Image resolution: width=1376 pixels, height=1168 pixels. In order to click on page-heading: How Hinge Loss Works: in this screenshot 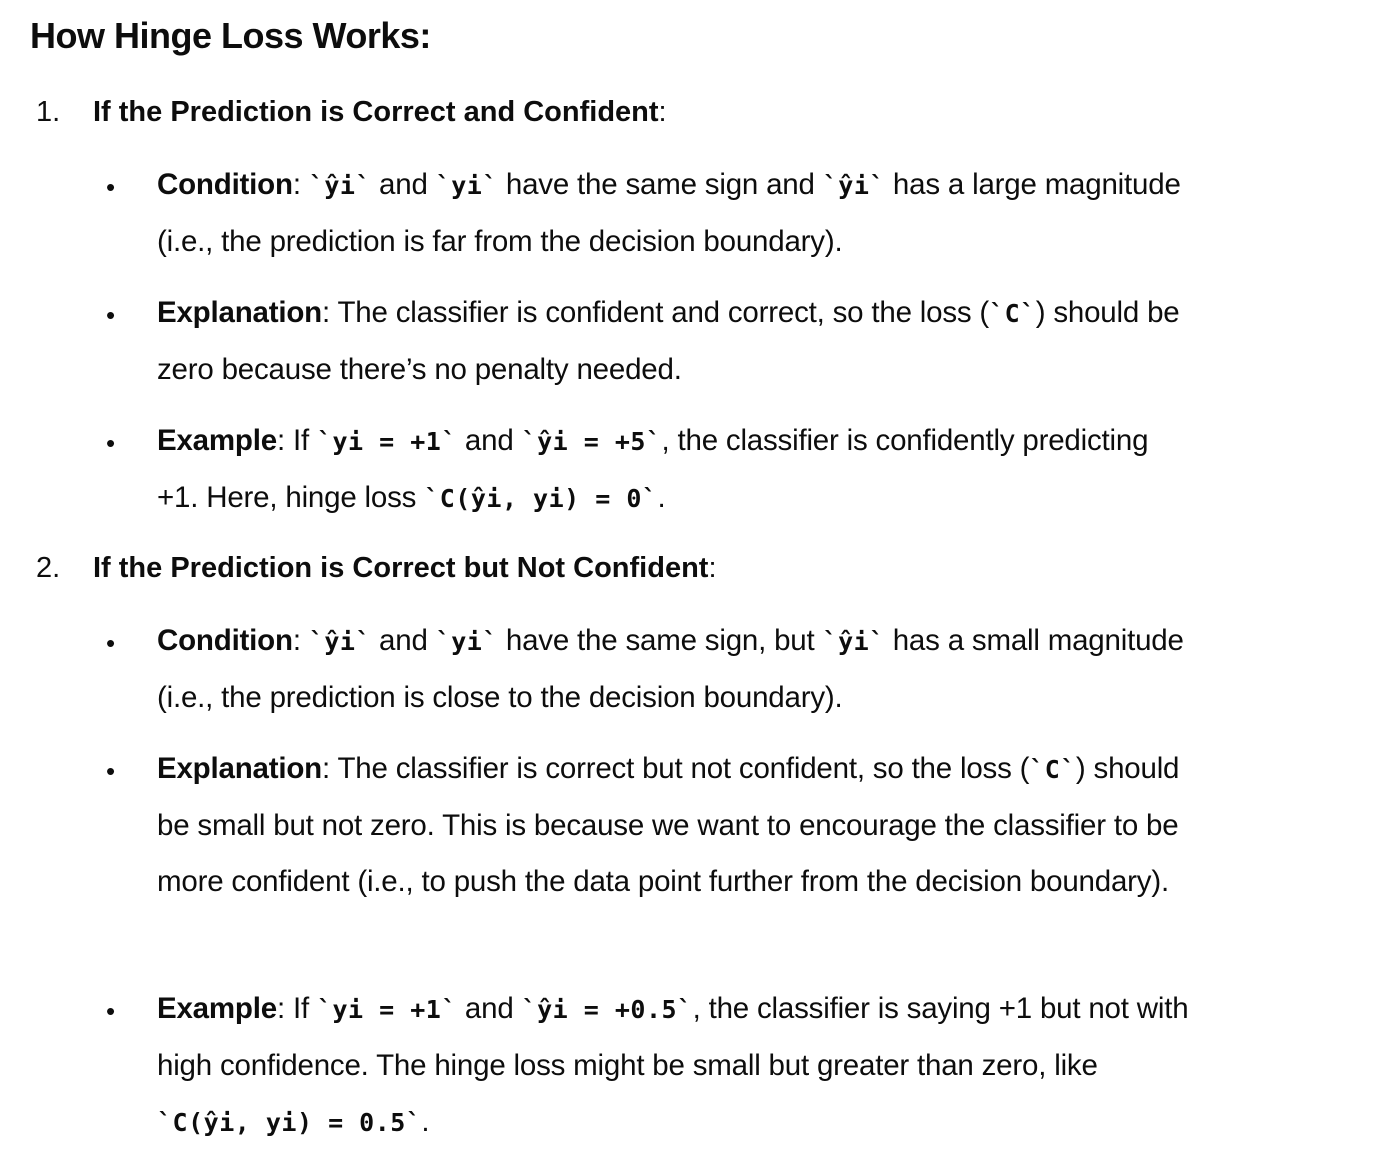, I will do `click(230, 35)`.